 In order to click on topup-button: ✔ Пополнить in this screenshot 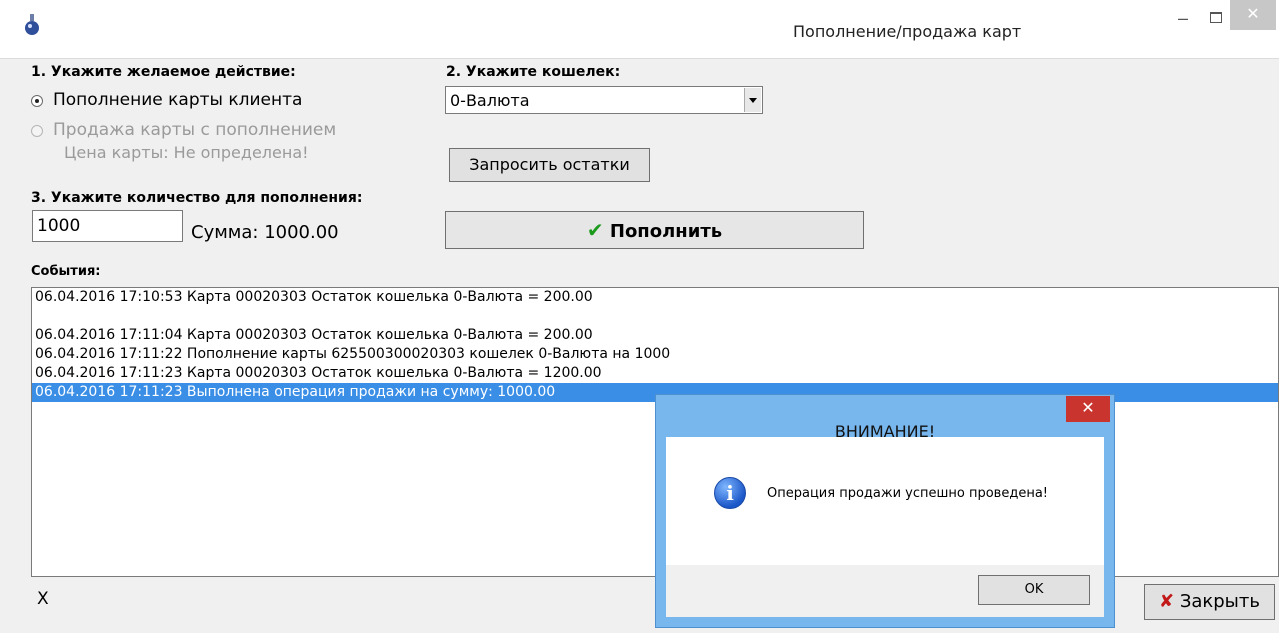, I will do `click(654, 230)`.